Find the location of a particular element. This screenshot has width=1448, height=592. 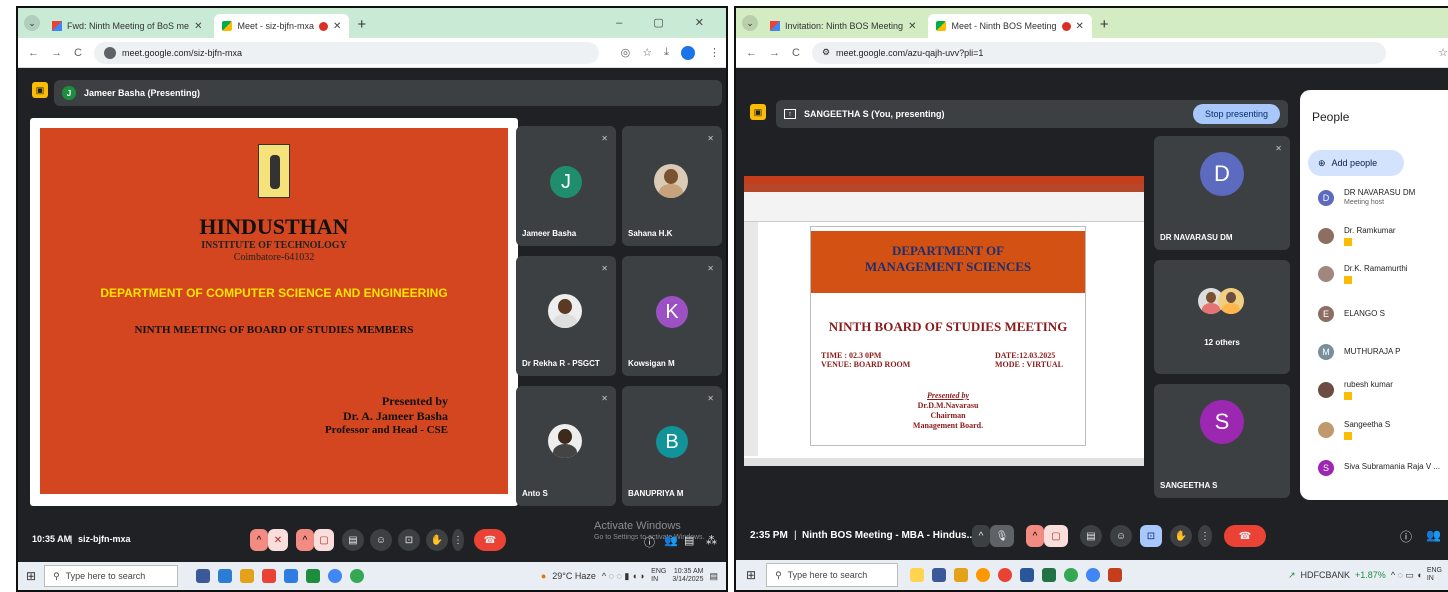

url-field: meet.google.com/siz-bjfn-mxa is located at coordinates (346, 52).